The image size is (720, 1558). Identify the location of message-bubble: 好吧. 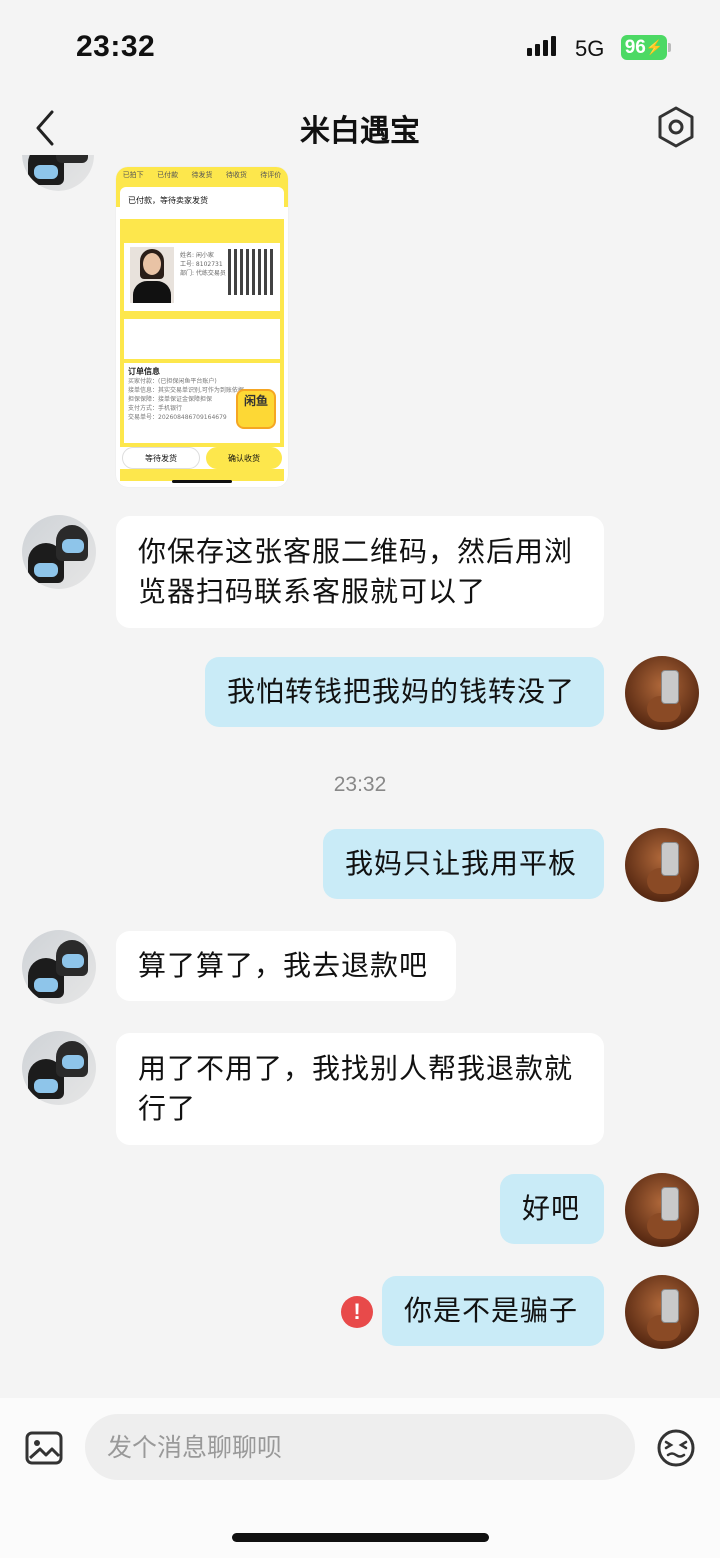
(552, 1209).